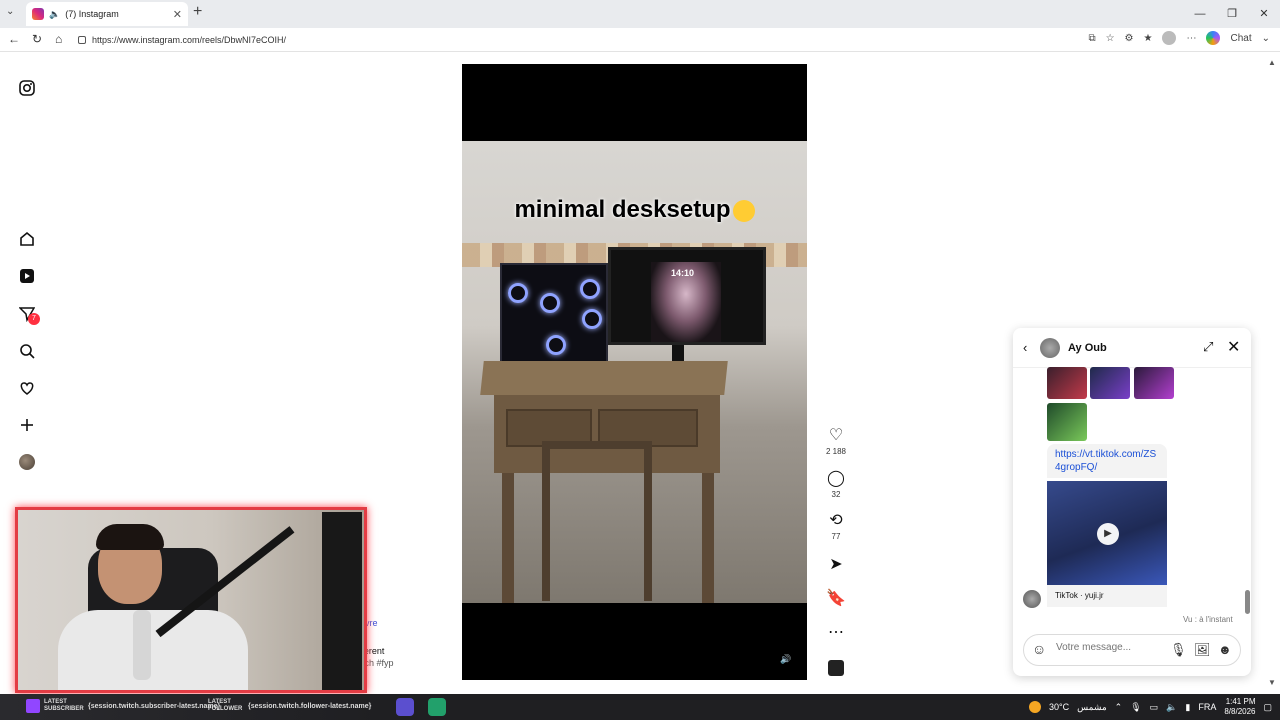 The height and width of the screenshot is (720, 1280). I want to click on emoji-icon: ☺, so click(1039, 649).